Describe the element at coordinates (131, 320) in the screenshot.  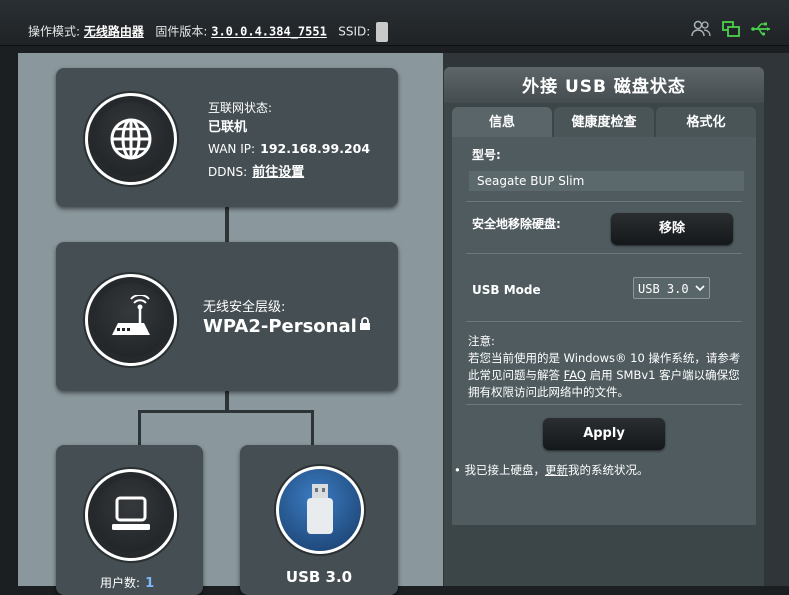
I see `router-icon` at that location.